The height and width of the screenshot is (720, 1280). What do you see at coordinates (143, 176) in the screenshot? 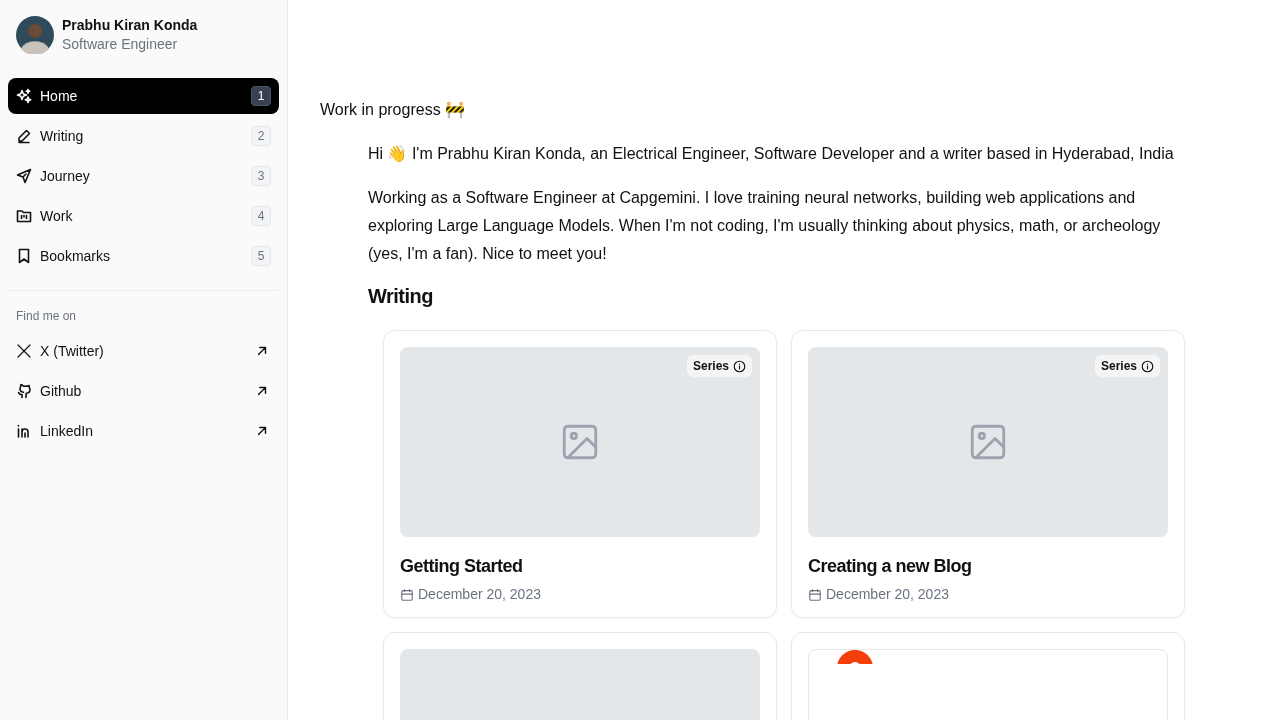
I see `nav-item: Journey 3` at bounding box center [143, 176].